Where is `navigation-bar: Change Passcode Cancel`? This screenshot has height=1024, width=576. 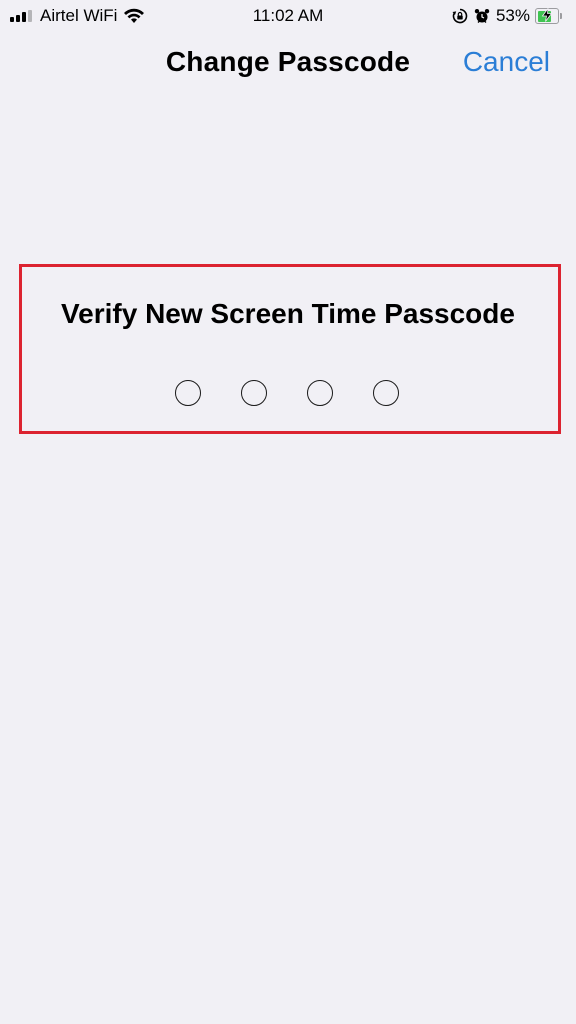
navigation-bar: Change Passcode Cancel is located at coordinates (288, 64).